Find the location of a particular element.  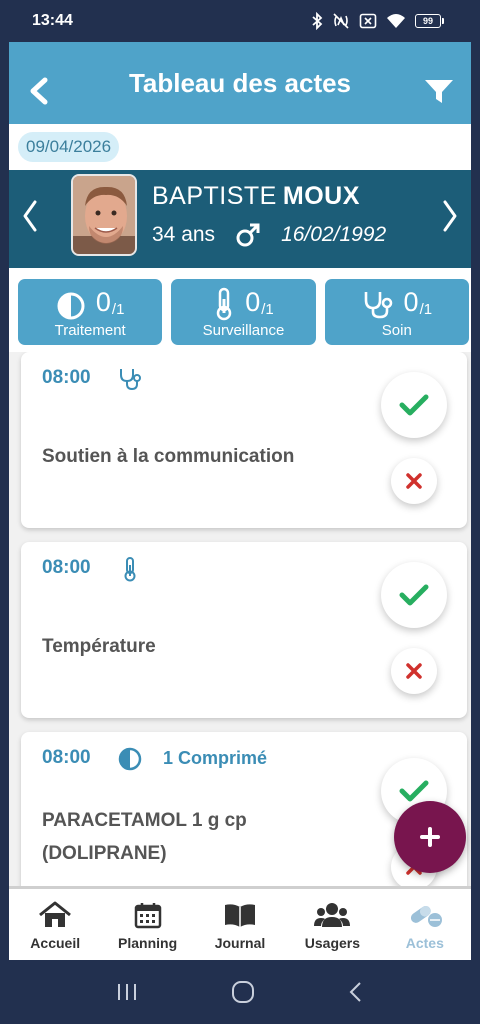

patient-first-name: BAPTISTE is located at coordinates (214, 196).